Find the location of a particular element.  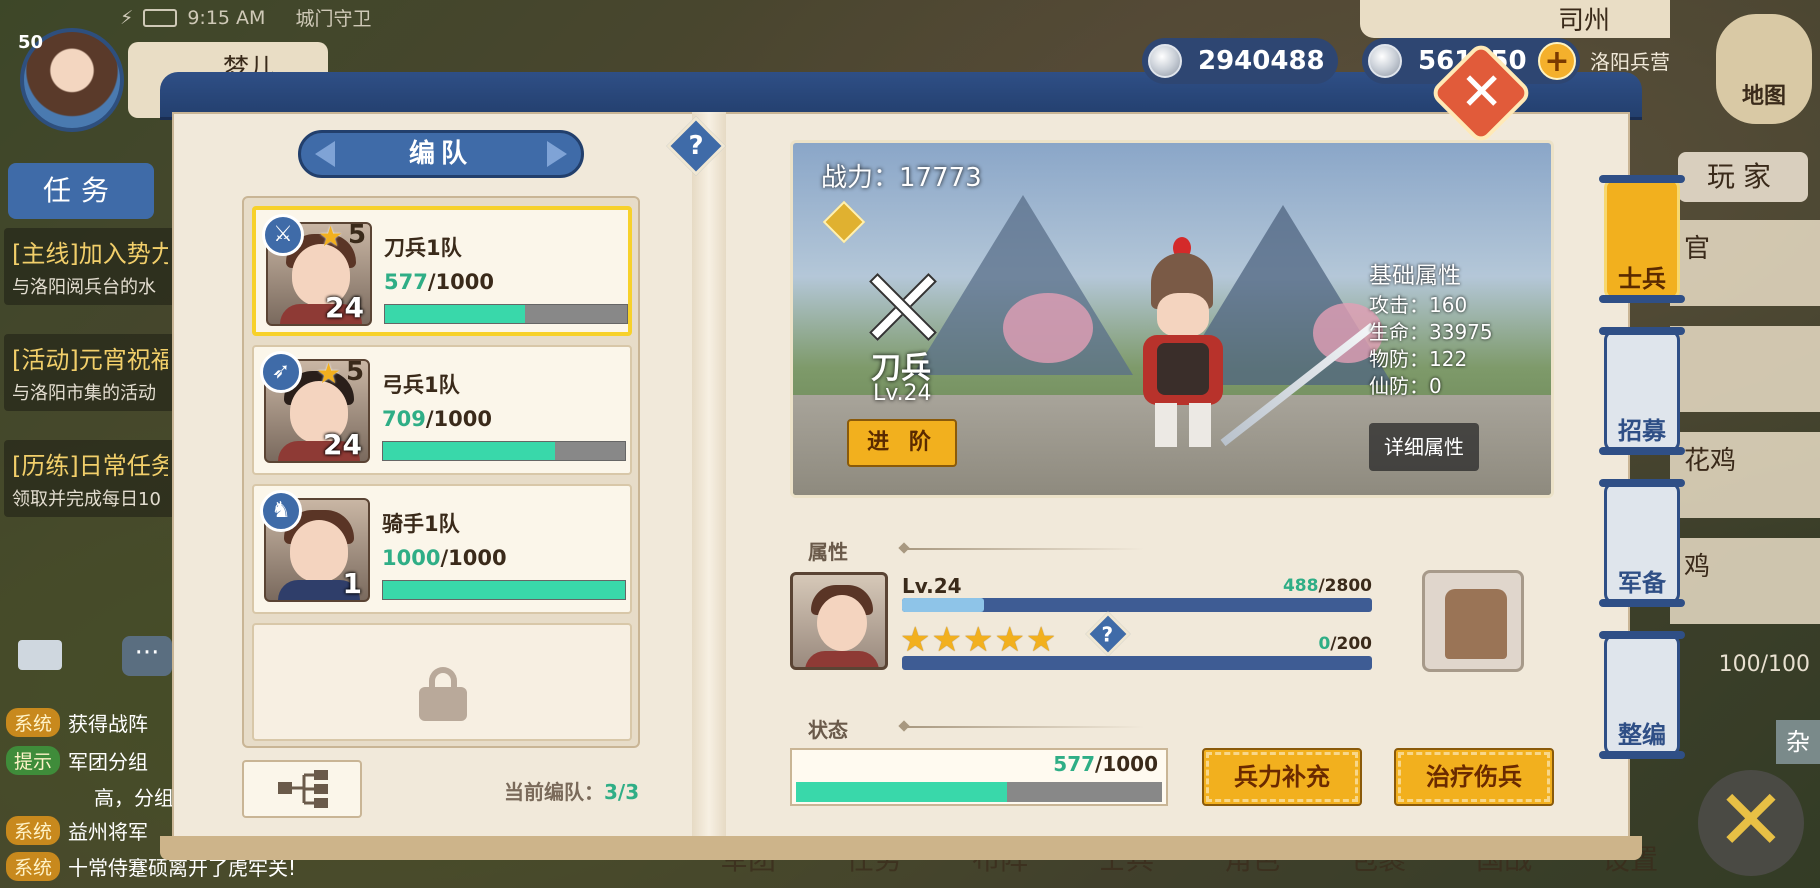

star-progress-value: 0/200 is located at coordinates (1345, 644).